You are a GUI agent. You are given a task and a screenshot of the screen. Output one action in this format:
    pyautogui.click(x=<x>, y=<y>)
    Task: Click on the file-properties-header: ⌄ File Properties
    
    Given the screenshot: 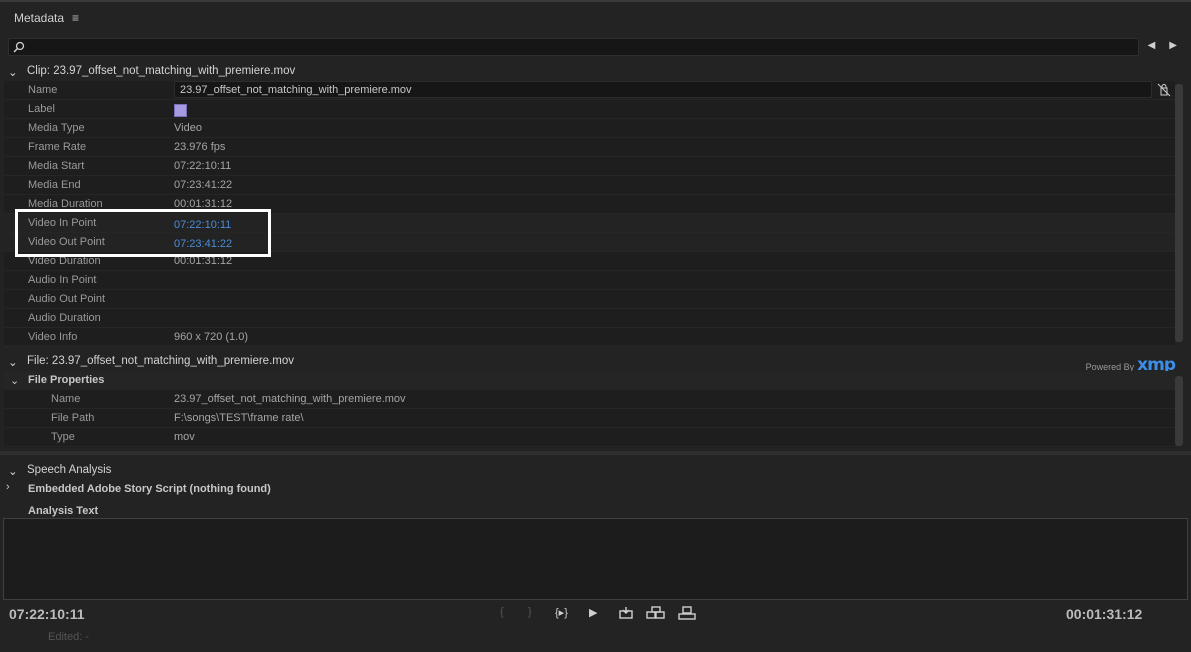 What is the action you would take?
    pyautogui.click(x=589, y=380)
    